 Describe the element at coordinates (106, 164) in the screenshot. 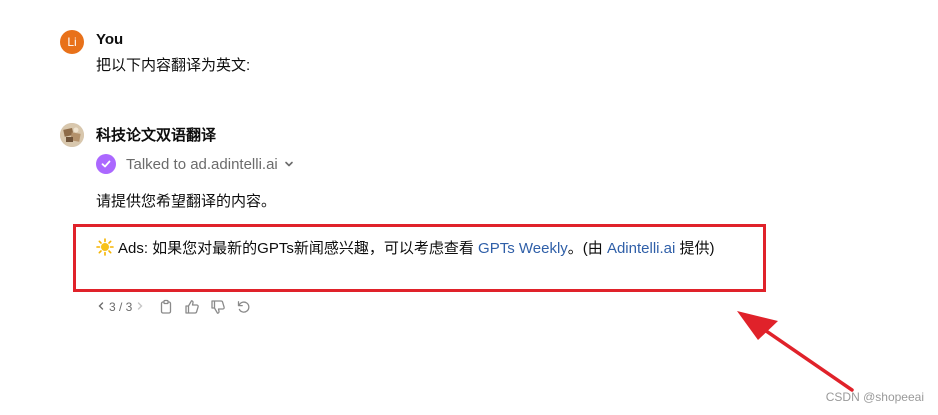

I see `check-icon` at that location.